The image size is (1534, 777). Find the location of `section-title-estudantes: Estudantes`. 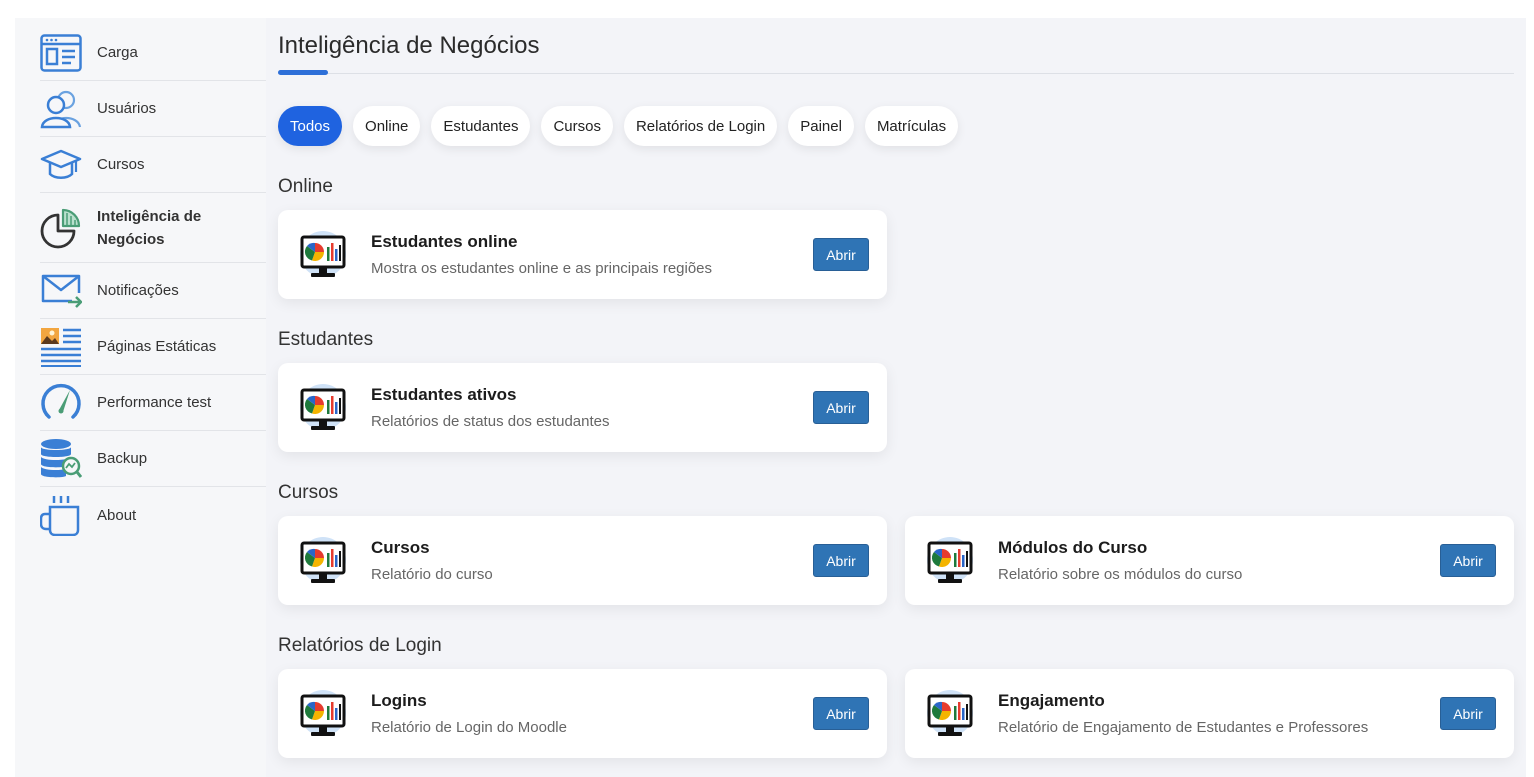

section-title-estudantes: Estudantes is located at coordinates (326, 339).